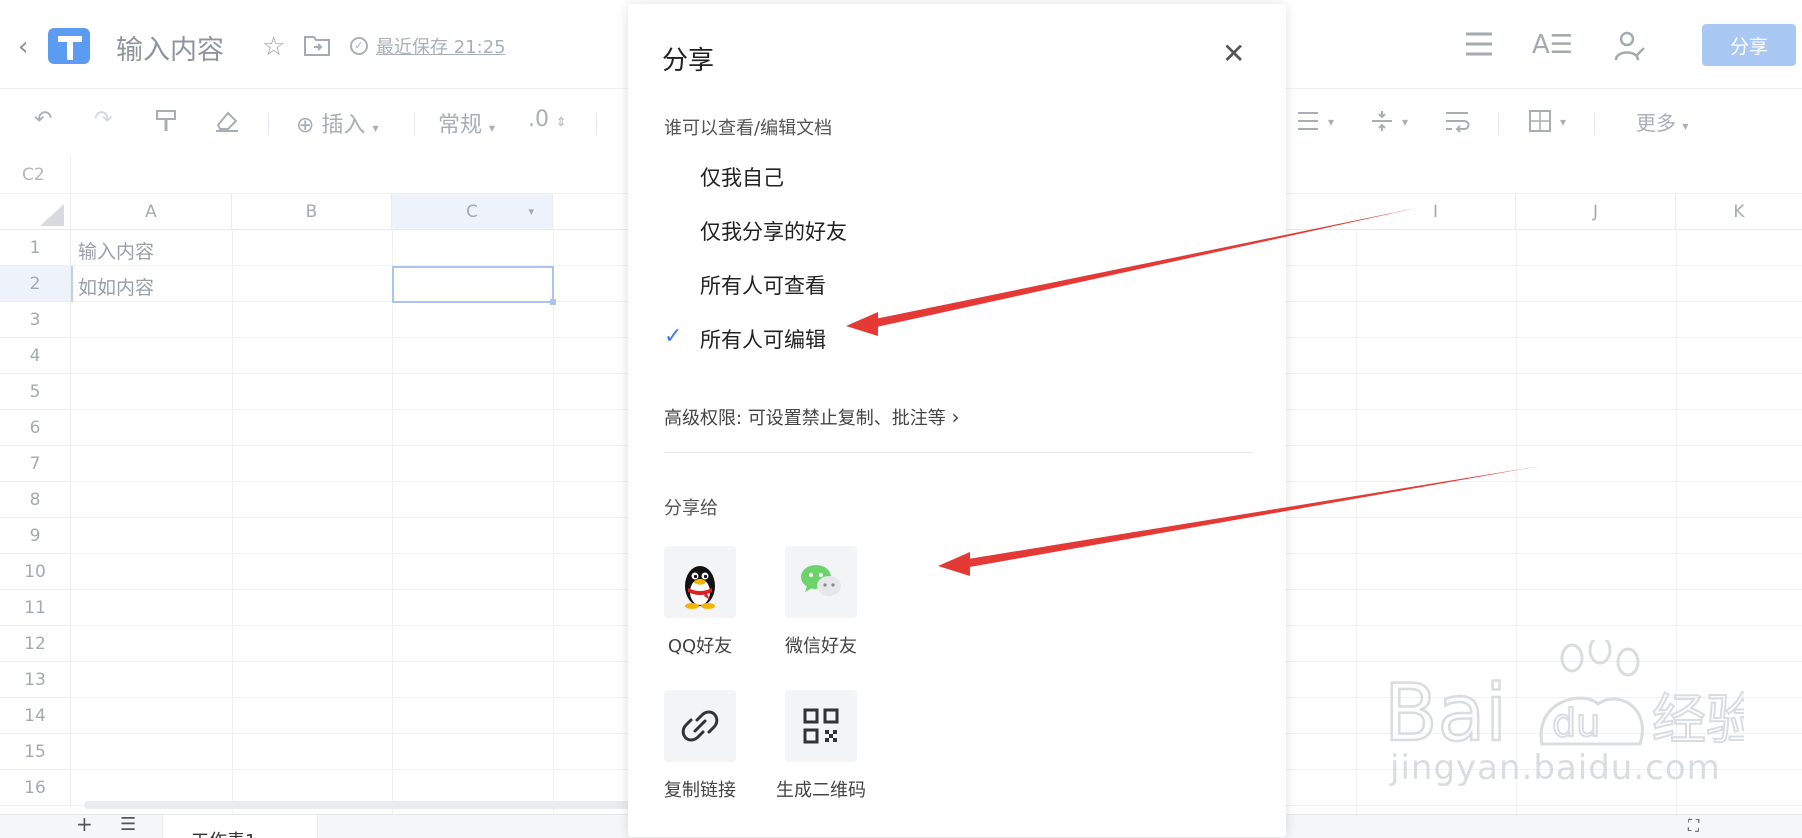 The width and height of the screenshot is (1802, 838). I want to click on option-label: 所有人可编辑, so click(763, 340).